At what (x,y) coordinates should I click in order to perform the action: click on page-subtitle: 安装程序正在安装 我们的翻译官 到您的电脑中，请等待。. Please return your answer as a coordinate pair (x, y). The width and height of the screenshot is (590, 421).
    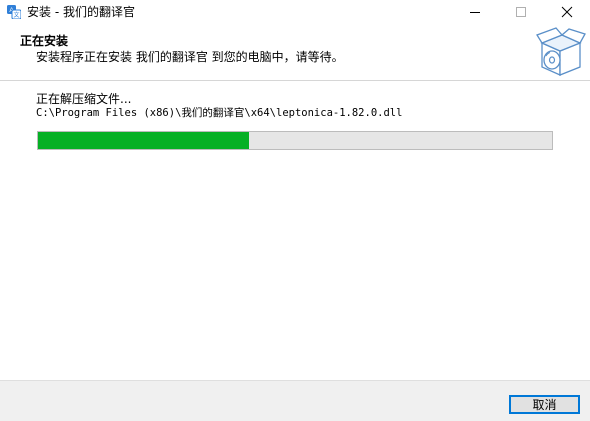
    Looking at the image, I should click on (190, 57).